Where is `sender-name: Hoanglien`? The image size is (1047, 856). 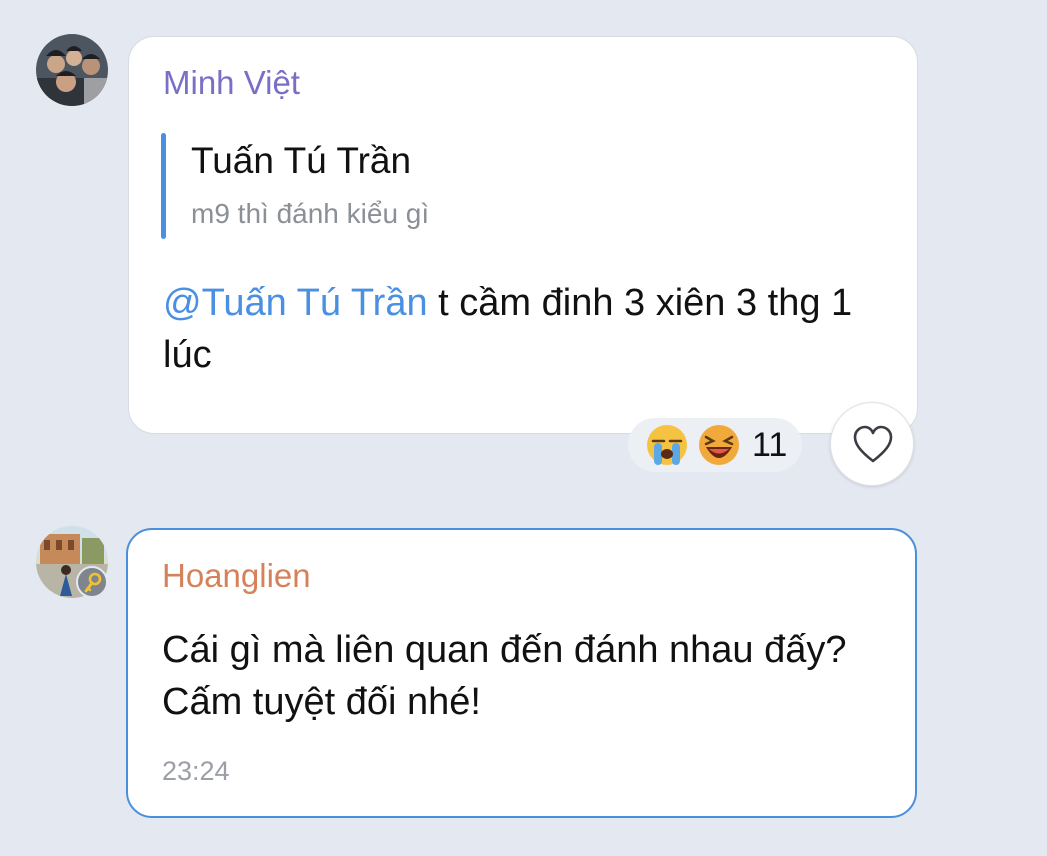 sender-name: Hoanglien is located at coordinates (236, 576).